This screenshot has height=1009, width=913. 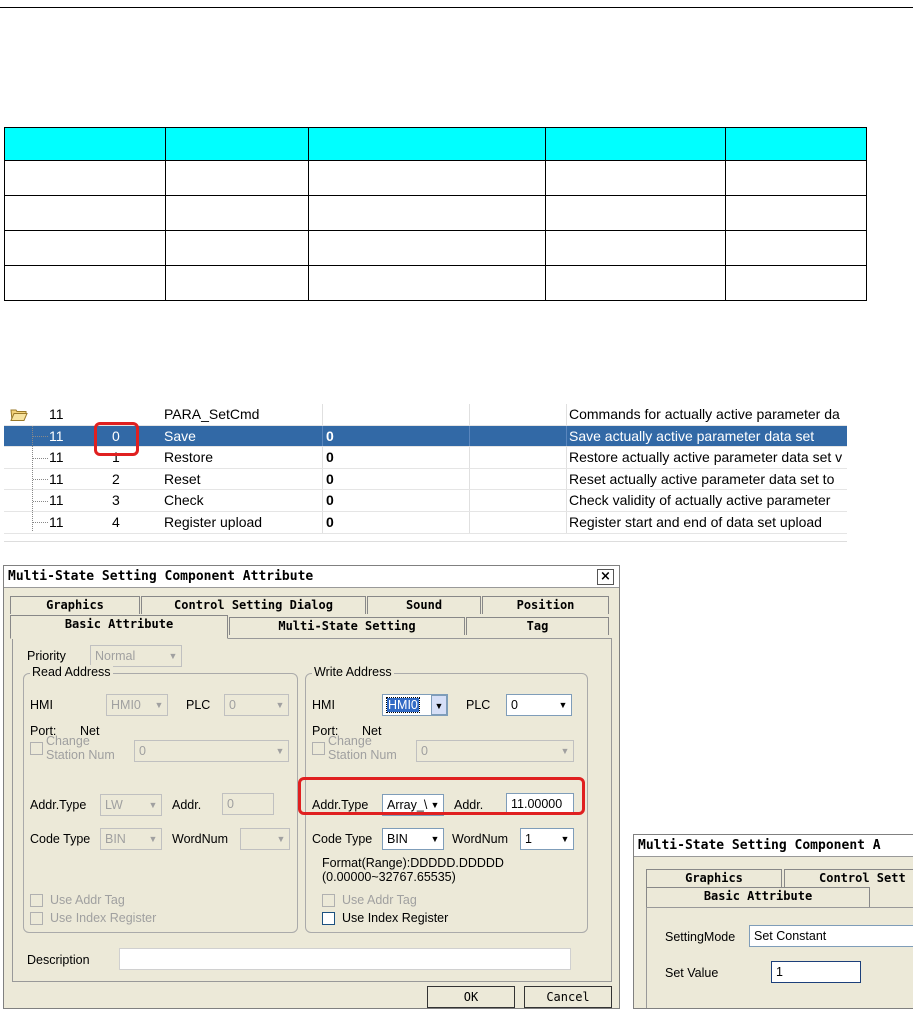 What do you see at coordinates (318, 748) in the screenshot?
I see `write-change-station-checkbox` at bounding box center [318, 748].